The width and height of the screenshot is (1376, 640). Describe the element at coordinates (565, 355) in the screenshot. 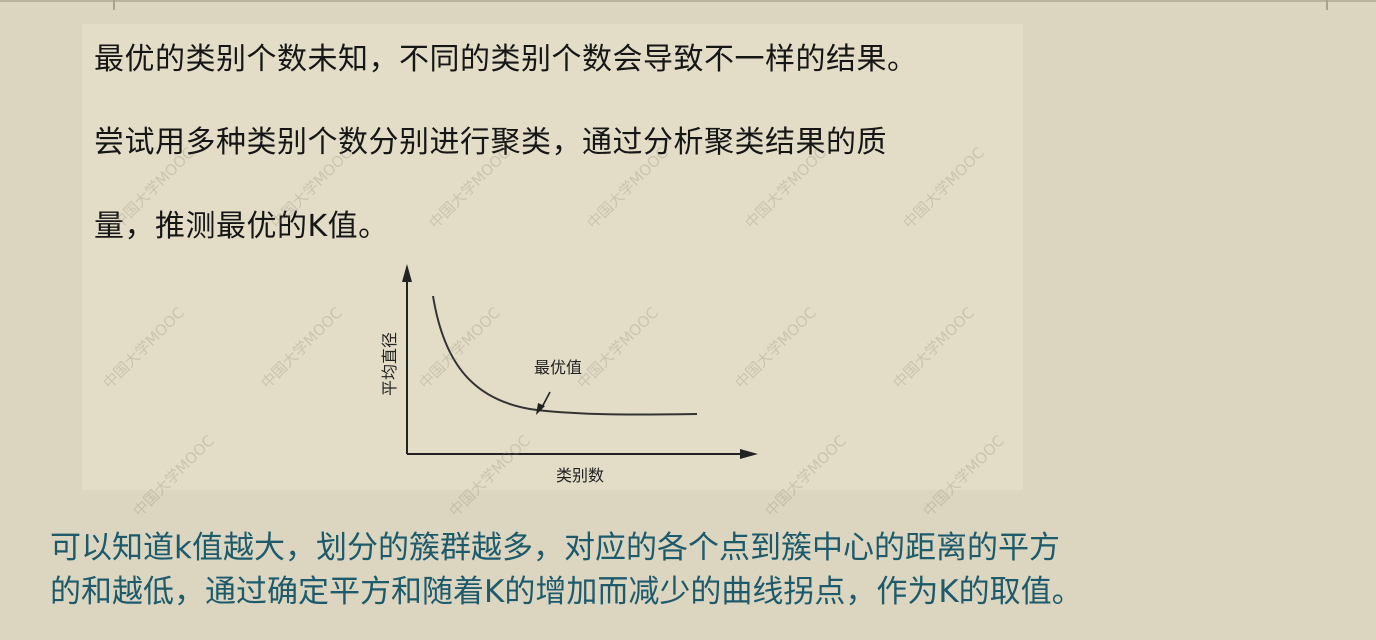

I see `elbow-curve` at that location.